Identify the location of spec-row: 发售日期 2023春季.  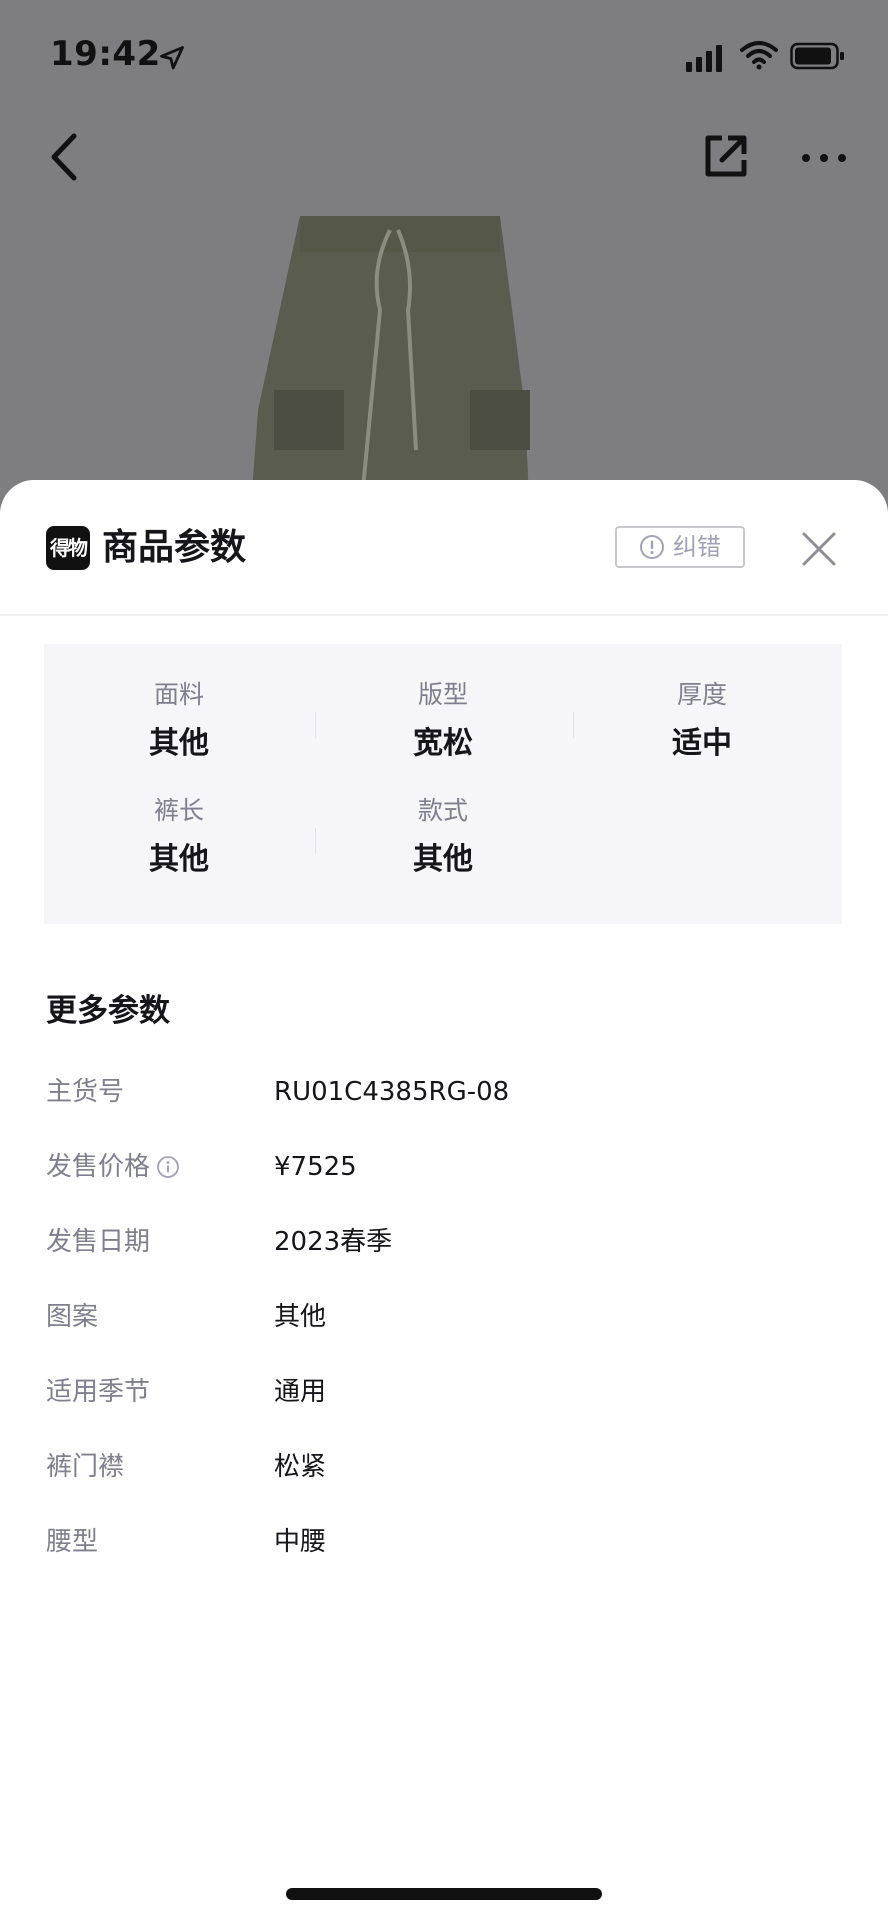
(446, 1242).